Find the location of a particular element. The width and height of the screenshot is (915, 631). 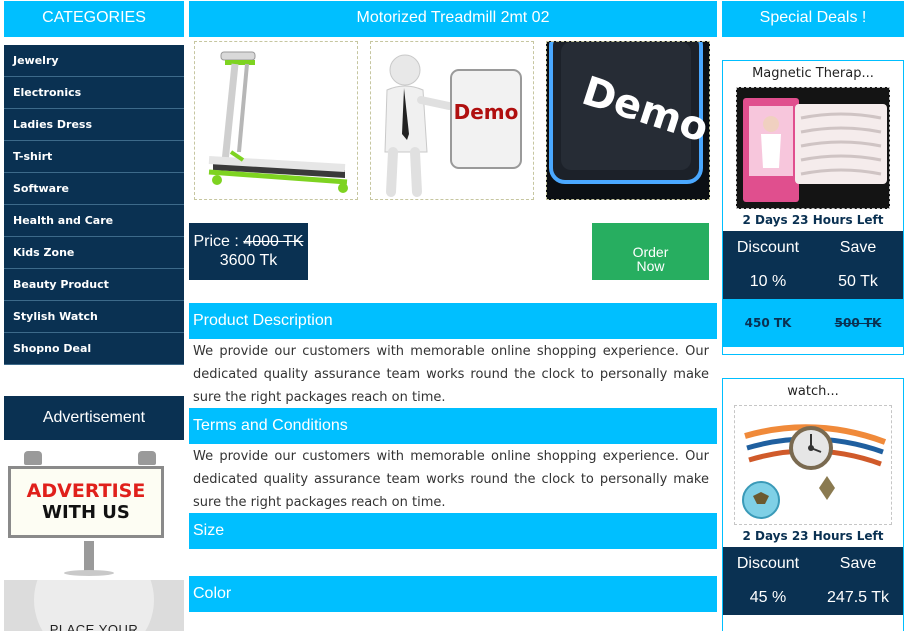

now-label: Now is located at coordinates (650, 265).